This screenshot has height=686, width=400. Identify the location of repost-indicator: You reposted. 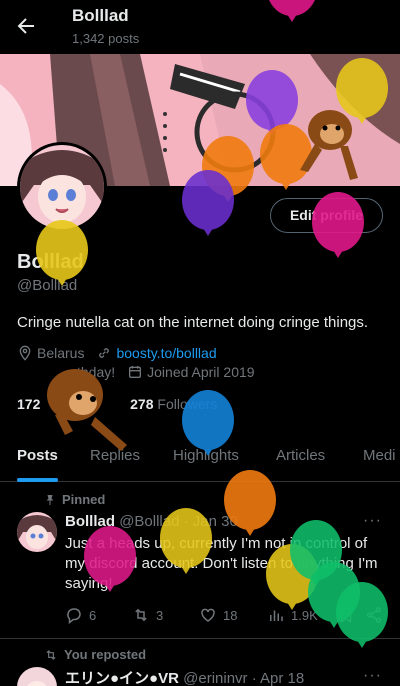
(95, 654).